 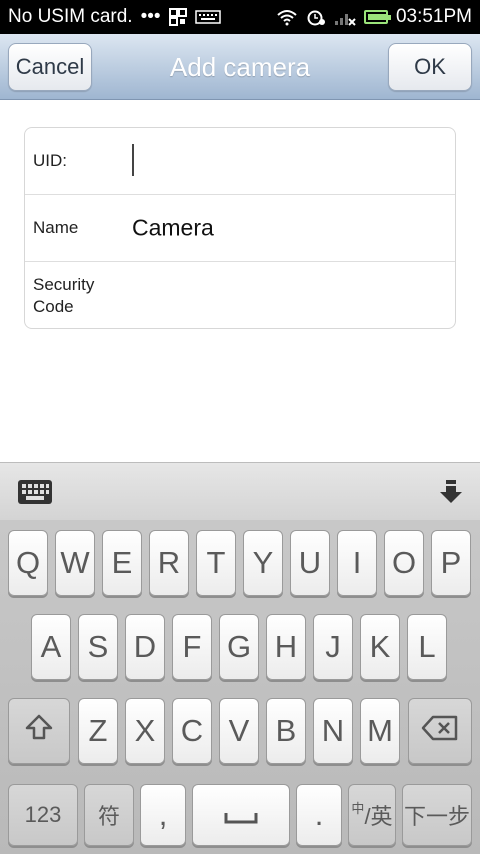 I want to click on key-n: N, so click(x=333, y=731).